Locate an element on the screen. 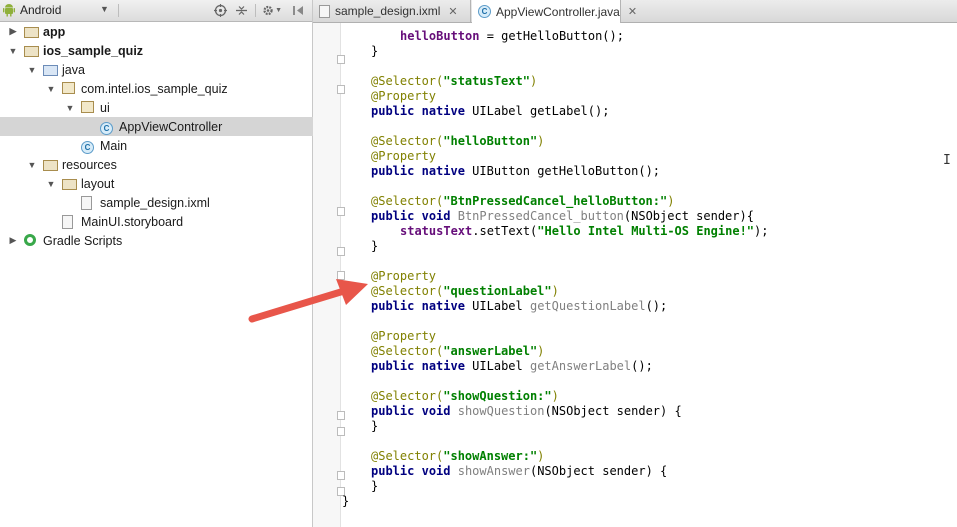 The image size is (957, 527). code-keyword: native is located at coordinates (443, 306).